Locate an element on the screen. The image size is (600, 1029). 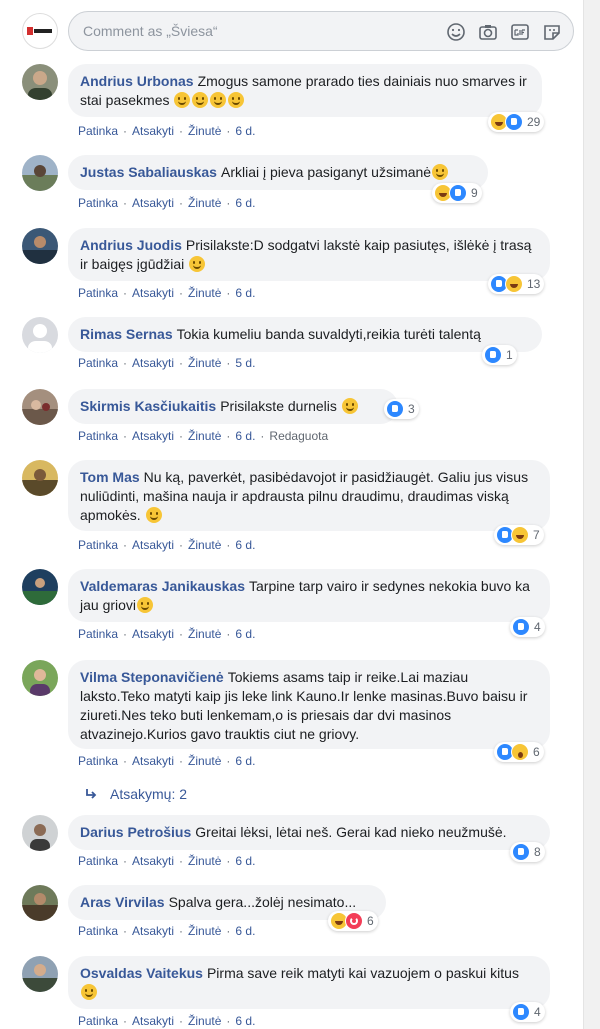
reaction-summary: 8 is located at coordinates (527, 852).